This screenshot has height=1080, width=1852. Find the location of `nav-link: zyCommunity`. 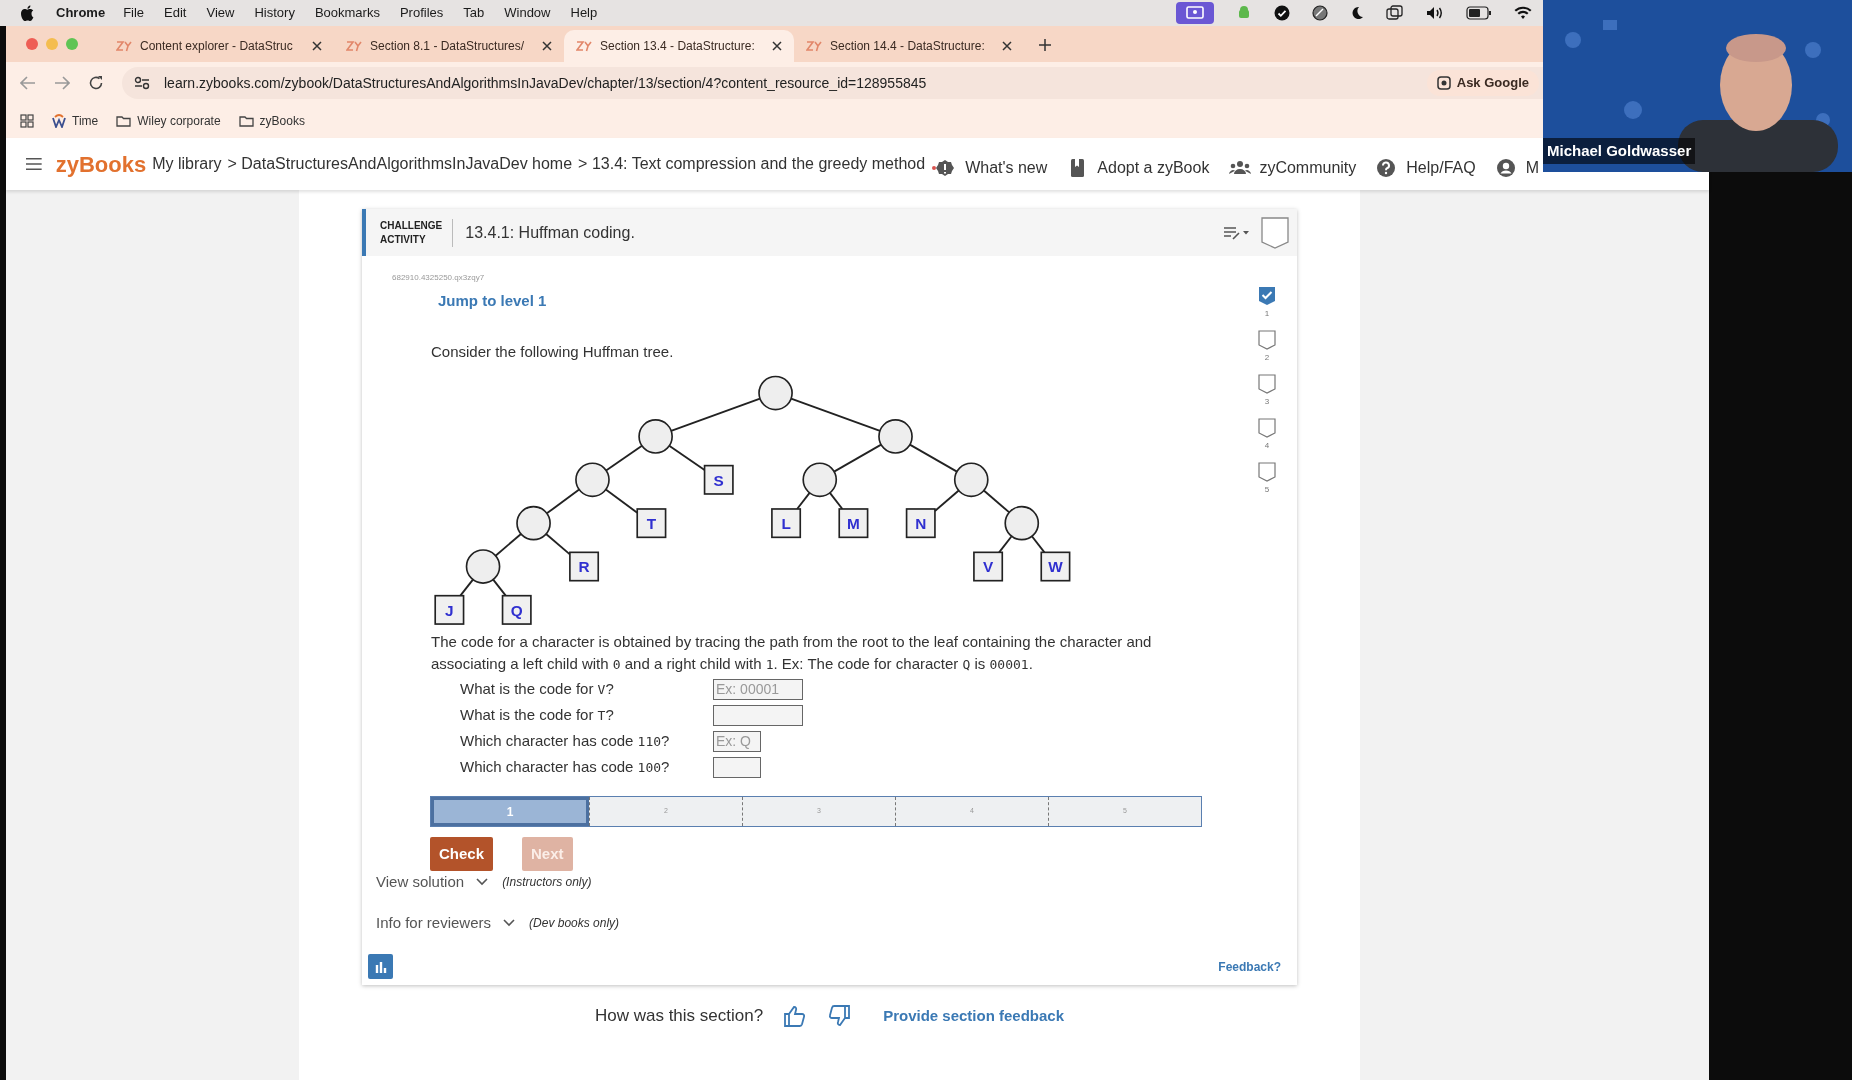

nav-link: zyCommunity is located at coordinates (1293, 168).